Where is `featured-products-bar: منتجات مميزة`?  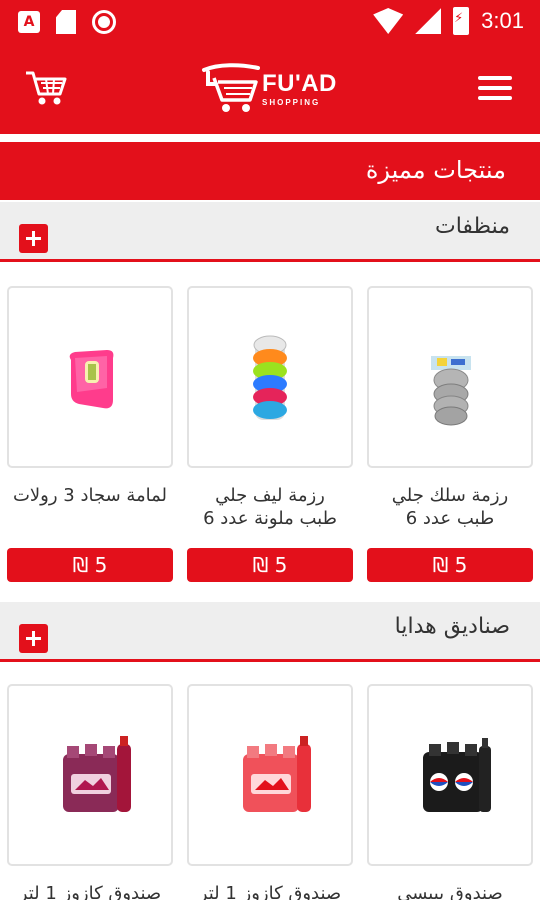 featured-products-bar: منتجات مميزة is located at coordinates (270, 171).